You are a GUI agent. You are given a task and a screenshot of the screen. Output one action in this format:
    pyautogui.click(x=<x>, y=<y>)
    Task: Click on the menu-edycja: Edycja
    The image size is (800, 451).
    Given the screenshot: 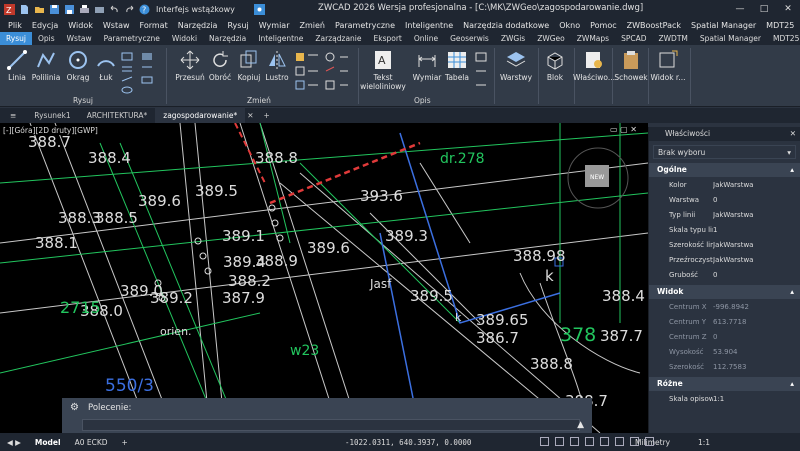 What is the action you would take?
    pyautogui.click(x=45, y=25)
    